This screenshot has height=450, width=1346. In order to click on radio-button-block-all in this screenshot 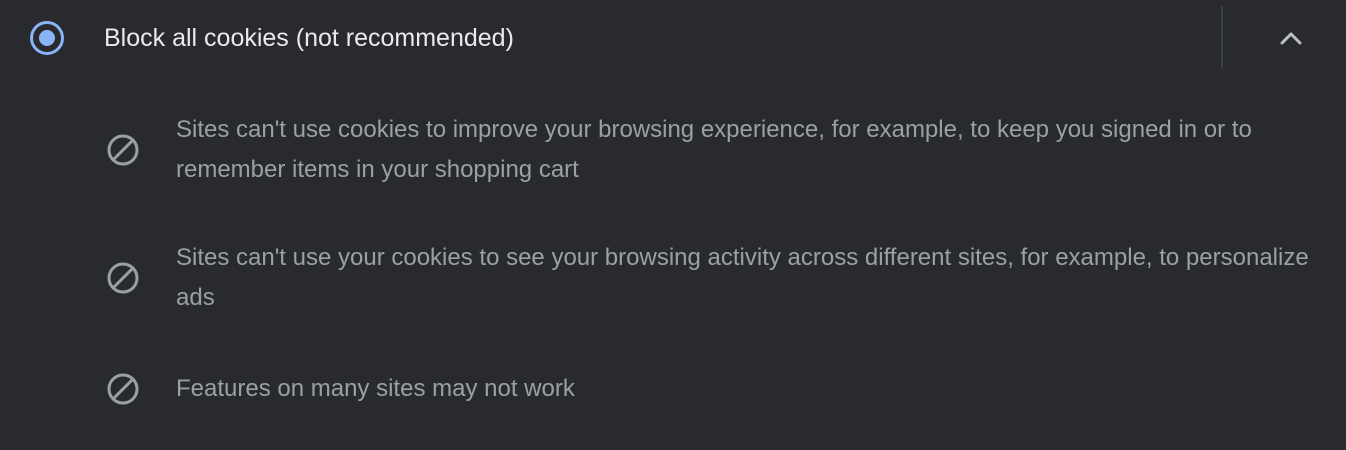, I will do `click(47, 38)`.